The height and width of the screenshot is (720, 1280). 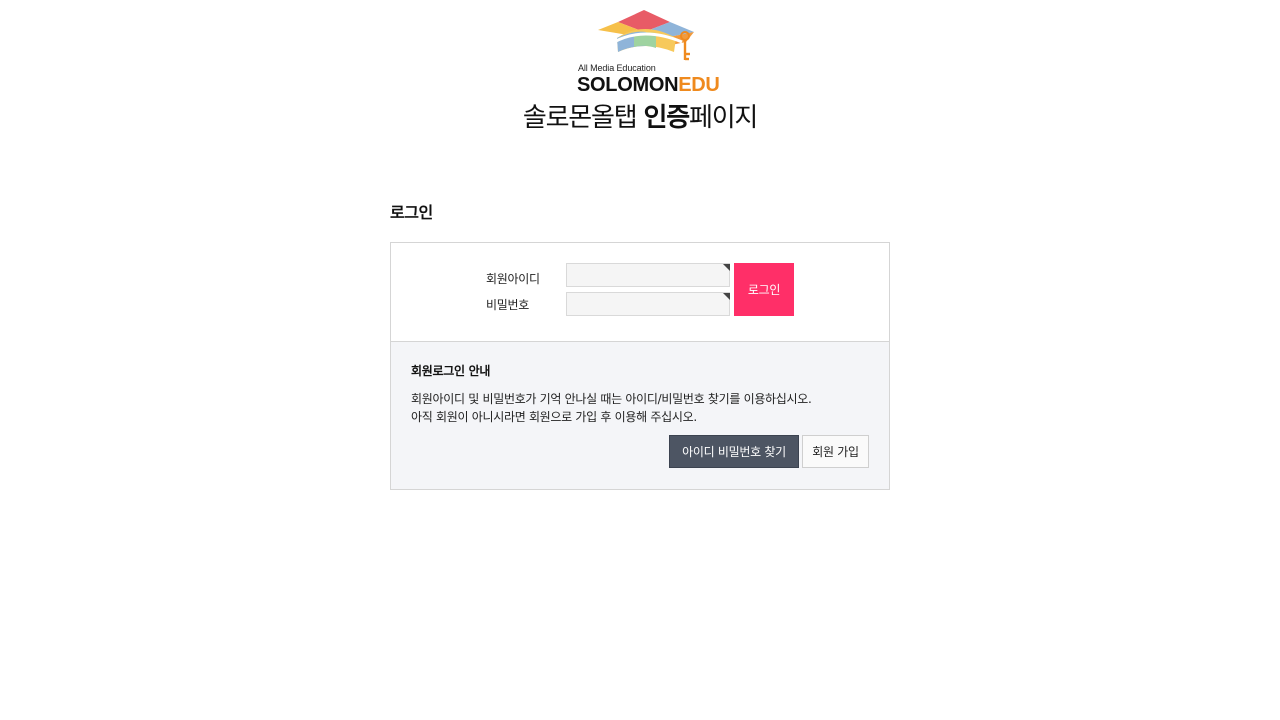 What do you see at coordinates (699, 85) in the screenshot?
I see `logo-wordmark-edu: EDU` at bounding box center [699, 85].